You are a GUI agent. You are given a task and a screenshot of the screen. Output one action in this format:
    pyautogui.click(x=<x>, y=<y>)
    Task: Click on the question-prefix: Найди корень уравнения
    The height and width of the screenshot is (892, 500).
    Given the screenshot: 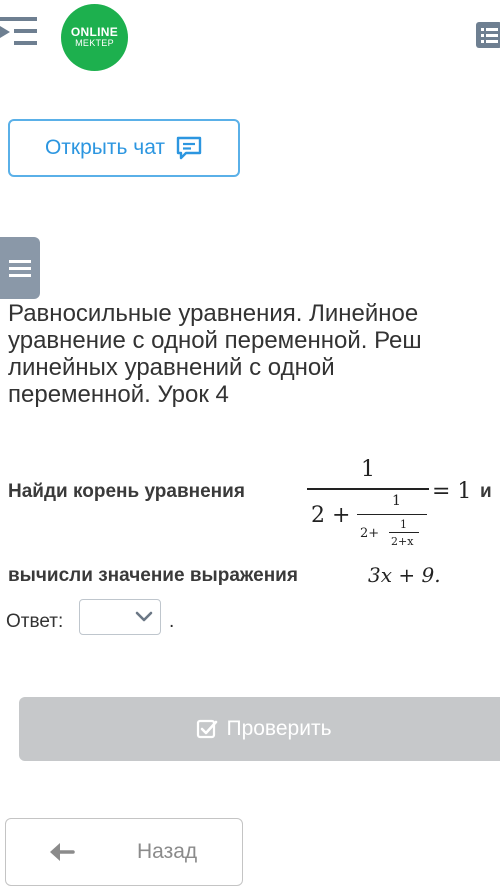 What is the action you would take?
    pyautogui.click(x=126, y=491)
    